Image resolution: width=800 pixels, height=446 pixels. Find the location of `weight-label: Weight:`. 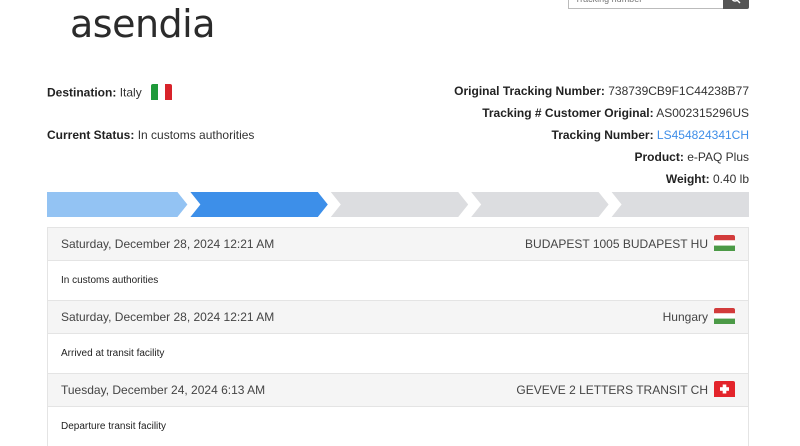

weight-label: Weight: is located at coordinates (687, 179).